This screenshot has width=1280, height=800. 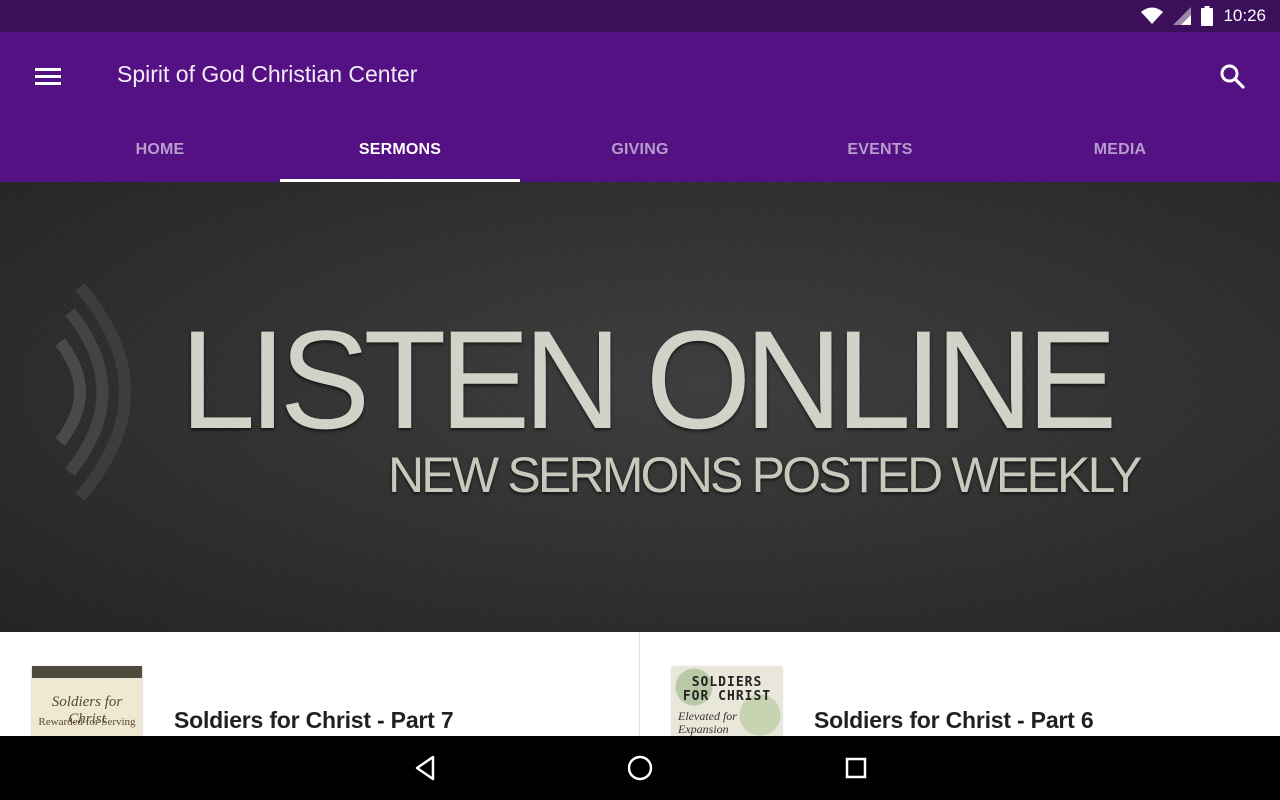 I want to click on home-icon, so click(x=640, y=768).